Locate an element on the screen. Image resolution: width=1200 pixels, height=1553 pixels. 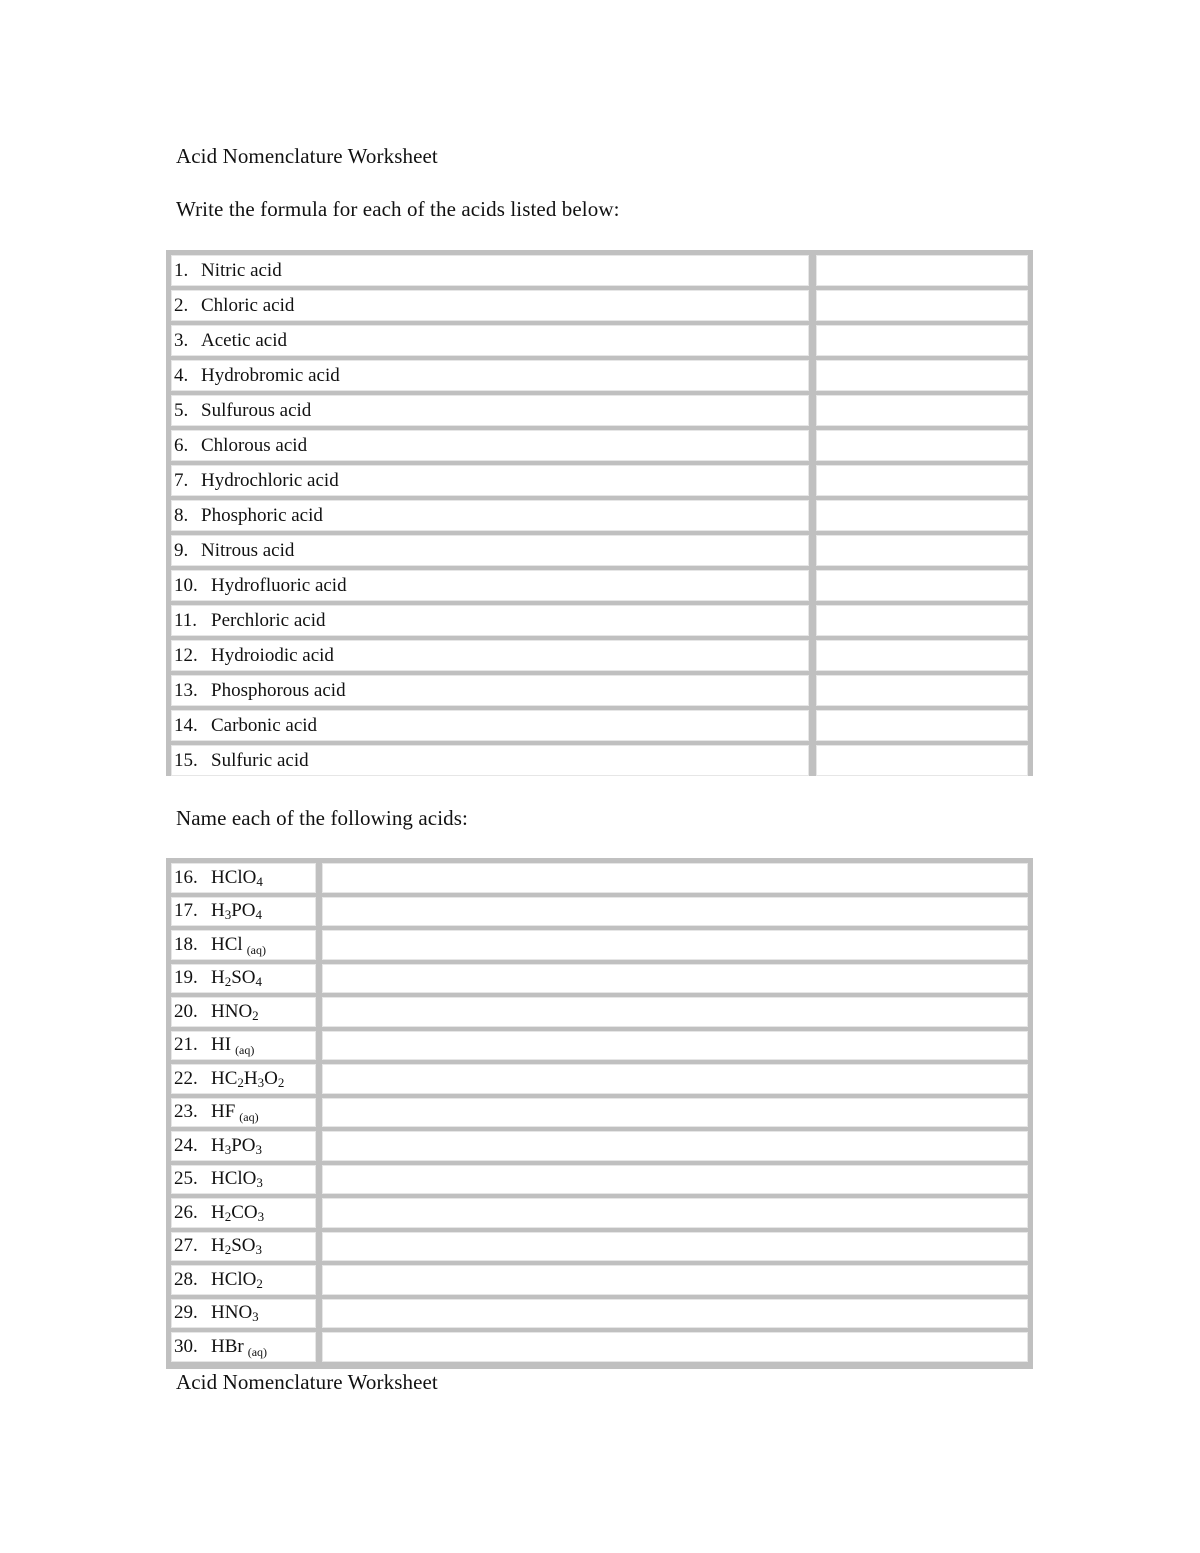
acid-name-cell: 4. Hydrobromic acid is located at coordinates (490, 375).